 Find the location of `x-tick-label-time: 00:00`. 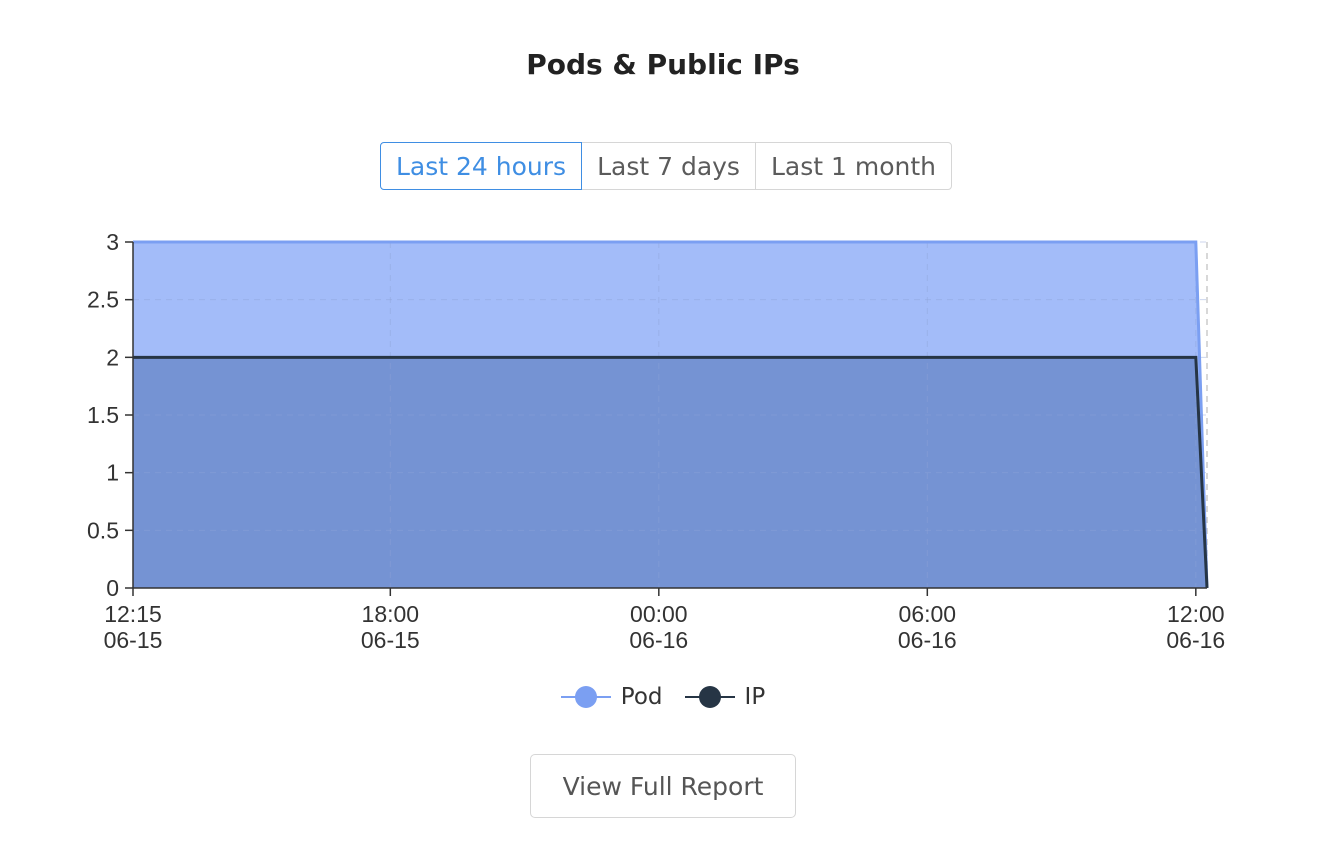

x-tick-label-time: 00:00 is located at coordinates (659, 614).